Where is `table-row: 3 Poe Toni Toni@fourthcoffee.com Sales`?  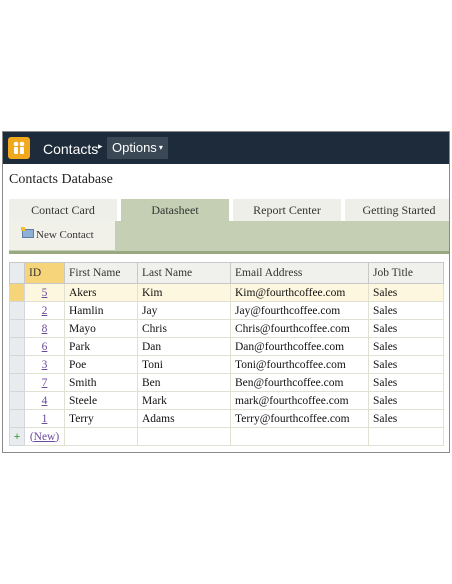 table-row: 3 Poe Toni Toni@fourthcoffee.com Sales is located at coordinates (226, 364).